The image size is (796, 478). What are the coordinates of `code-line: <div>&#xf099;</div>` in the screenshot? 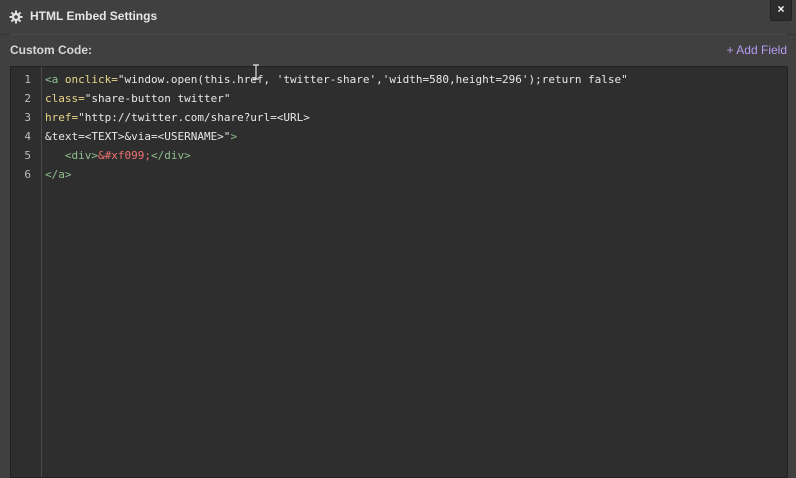 It's located at (336, 155).